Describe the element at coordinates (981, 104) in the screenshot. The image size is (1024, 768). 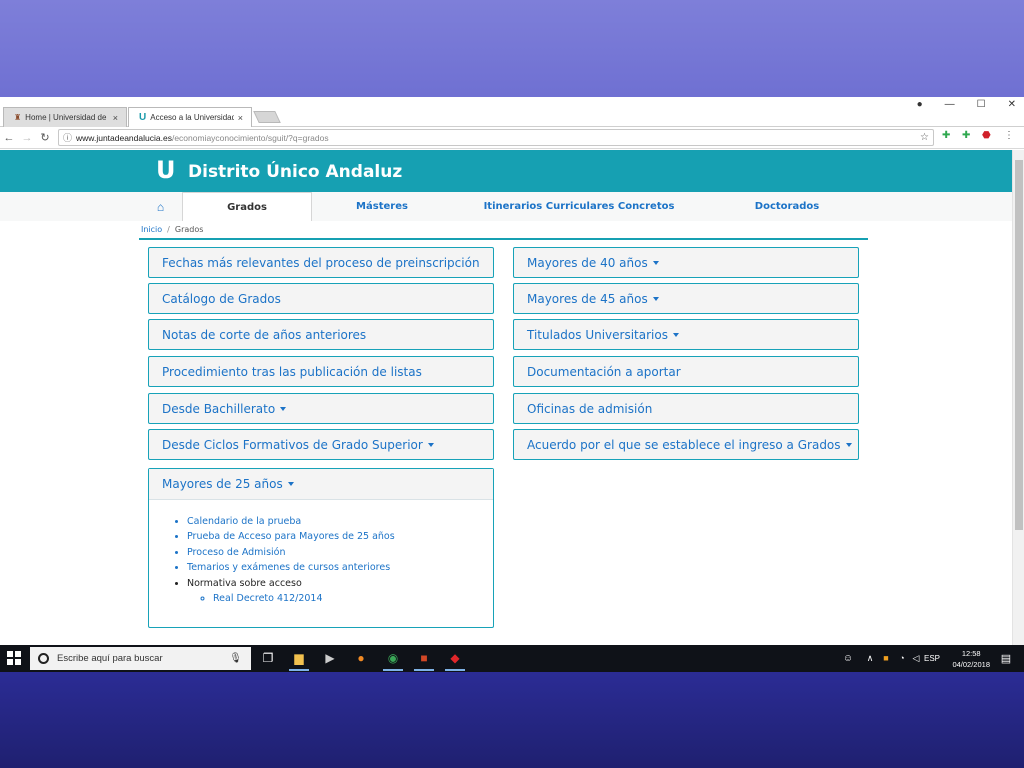
I see `maximize-button: ☐` at that location.